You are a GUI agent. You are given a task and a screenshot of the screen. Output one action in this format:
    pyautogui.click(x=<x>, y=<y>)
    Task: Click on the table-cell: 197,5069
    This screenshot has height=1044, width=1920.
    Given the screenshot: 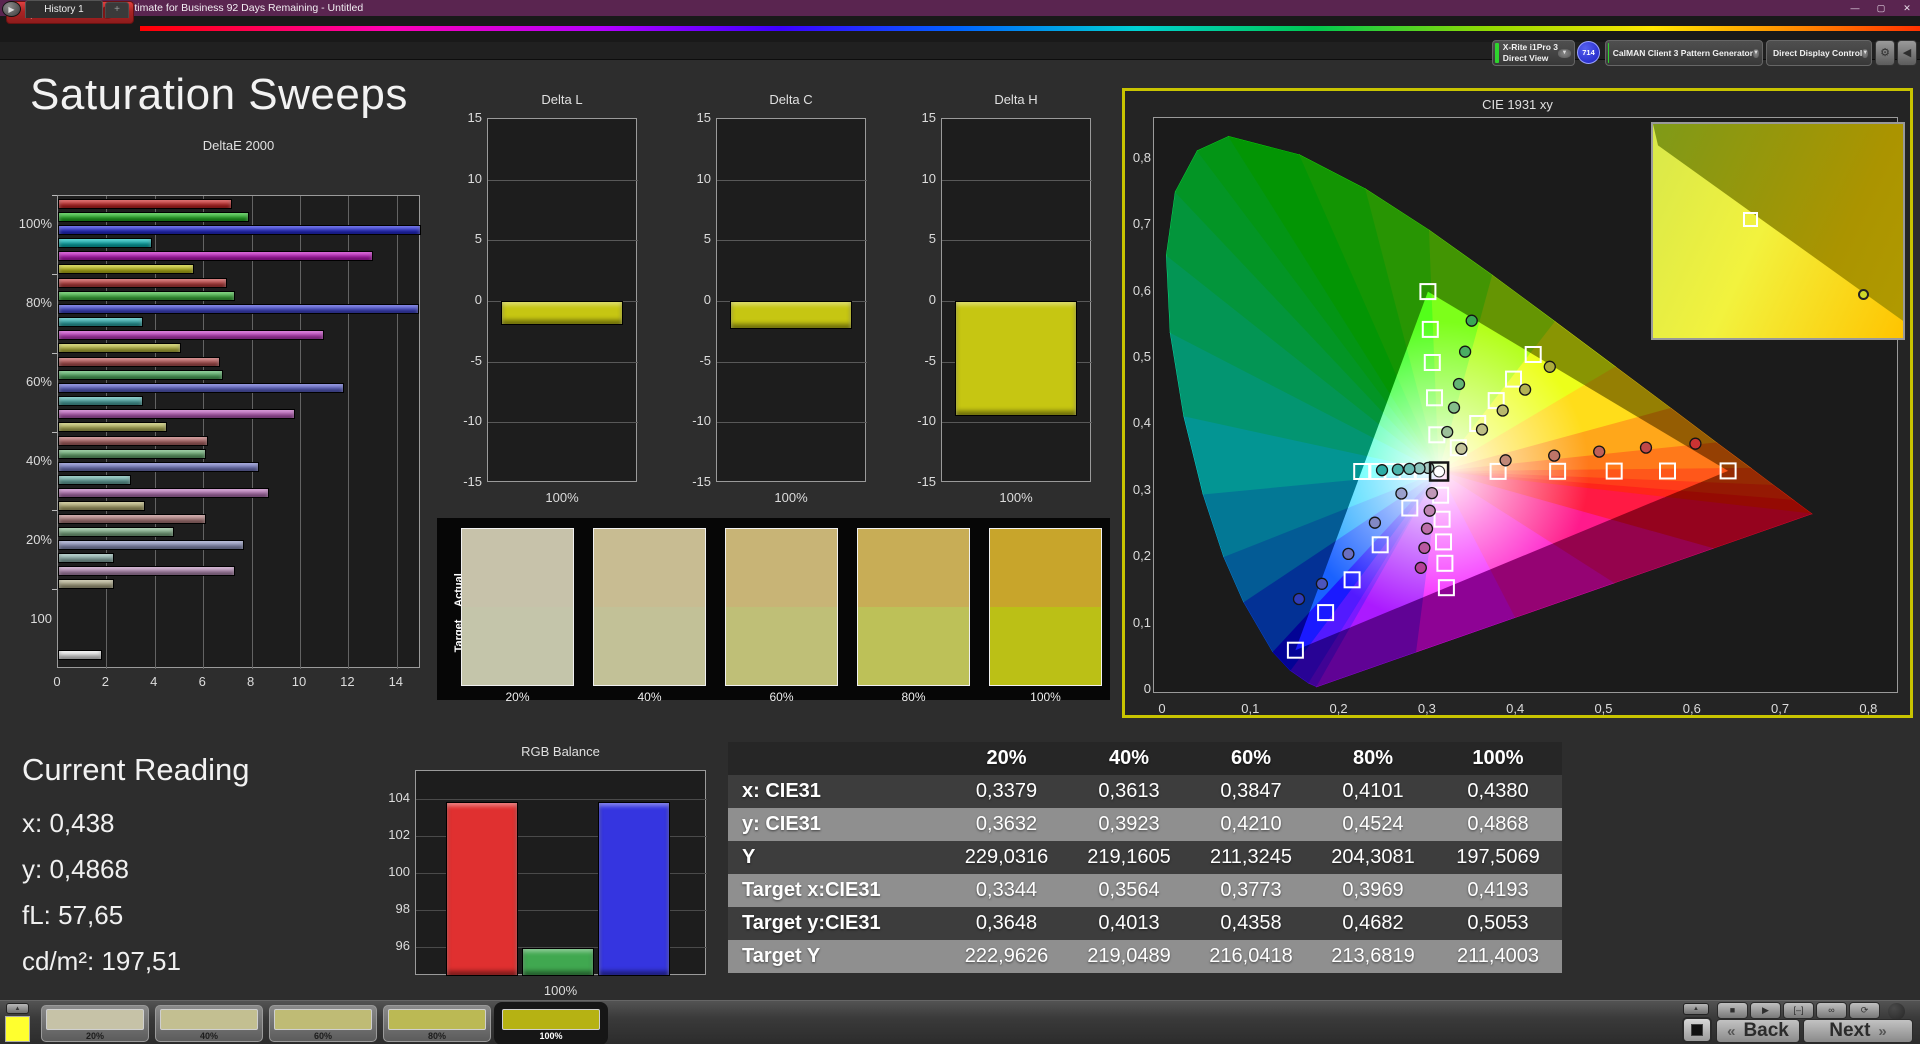 What is the action you would take?
    pyautogui.click(x=1498, y=857)
    